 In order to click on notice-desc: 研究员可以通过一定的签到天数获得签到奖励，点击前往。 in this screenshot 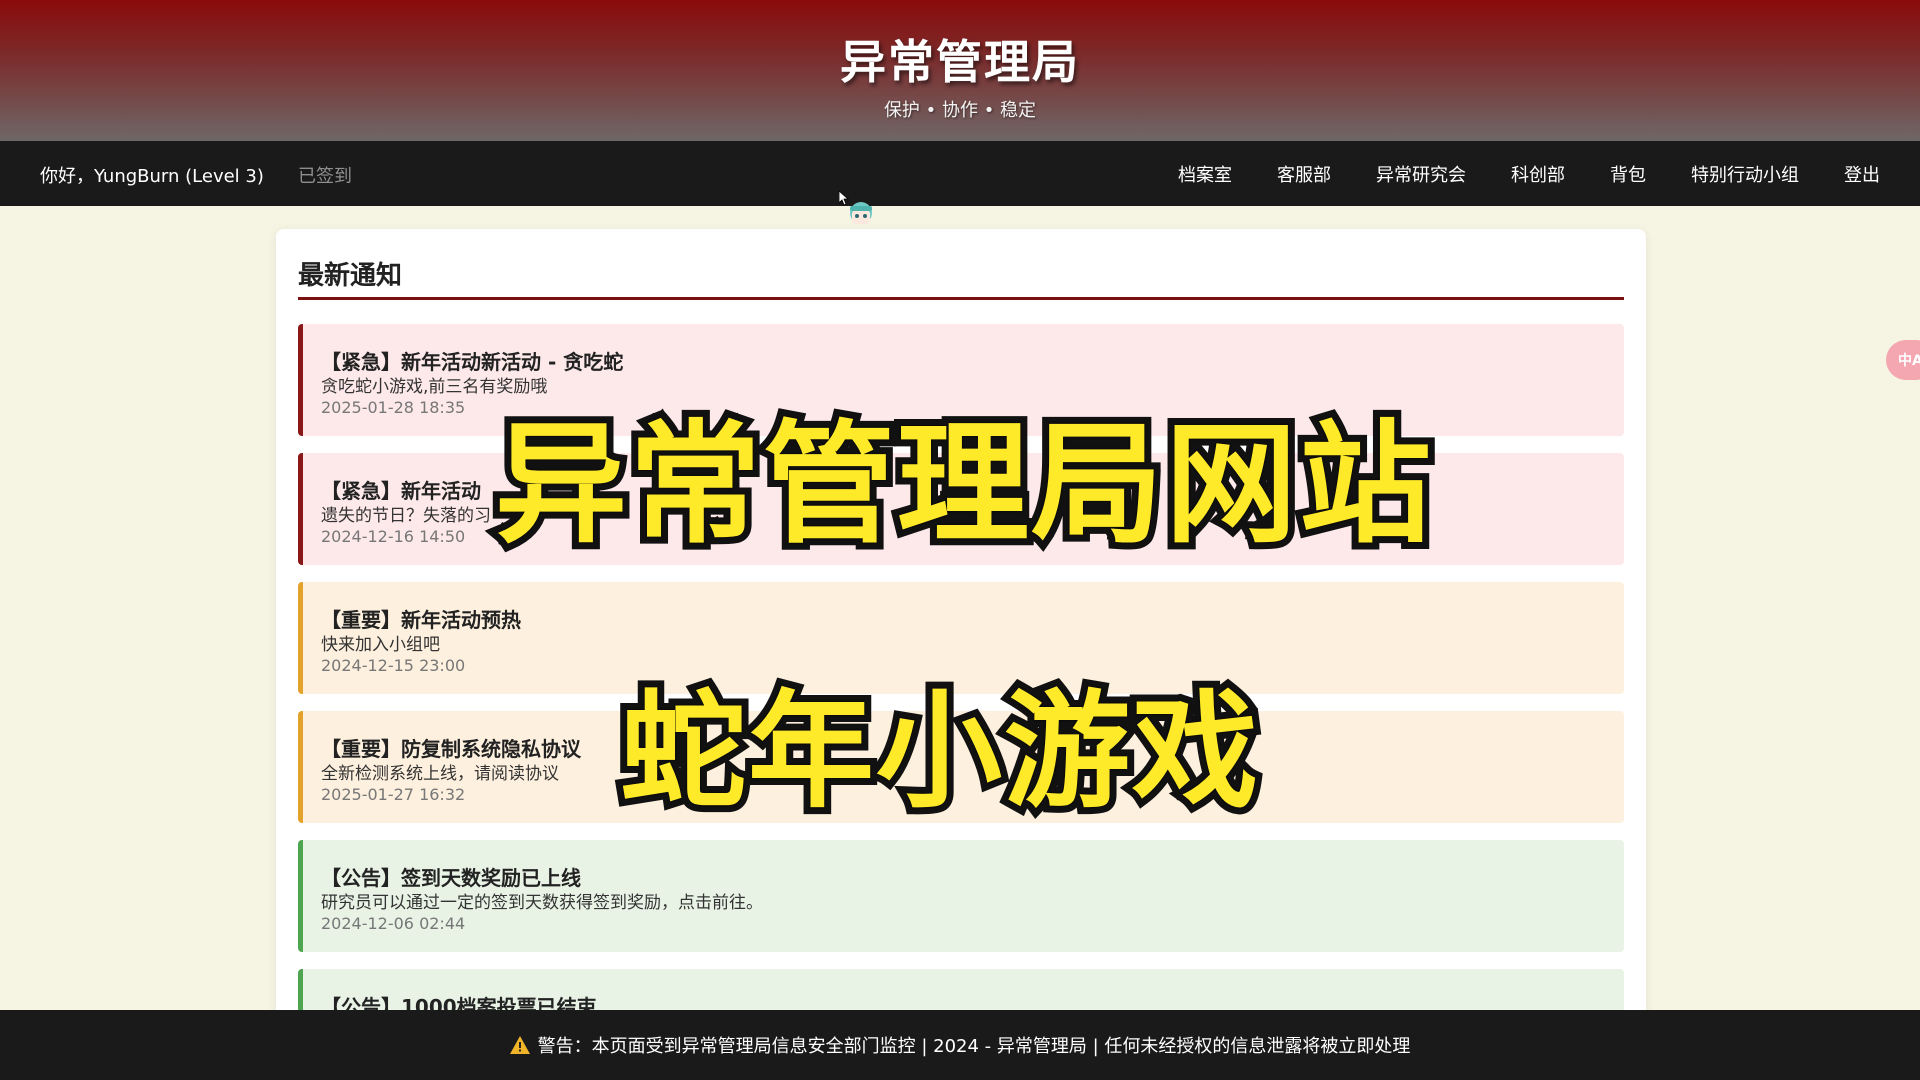, I will do `click(542, 903)`.